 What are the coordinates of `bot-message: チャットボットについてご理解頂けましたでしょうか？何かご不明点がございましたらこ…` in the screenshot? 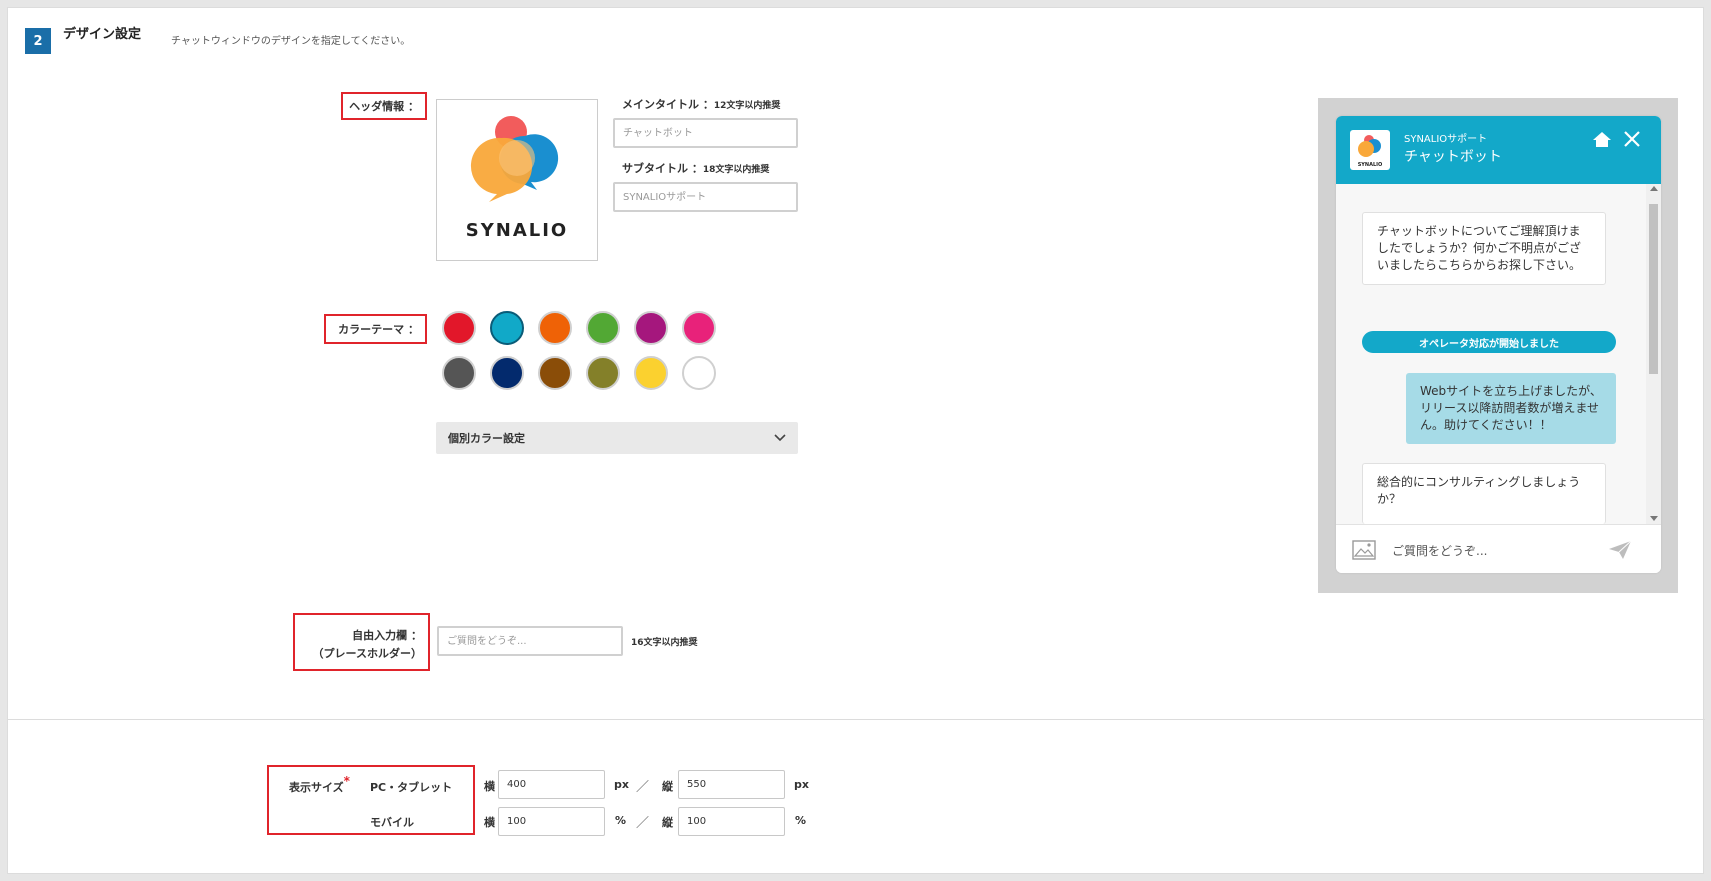 It's located at (1484, 248).